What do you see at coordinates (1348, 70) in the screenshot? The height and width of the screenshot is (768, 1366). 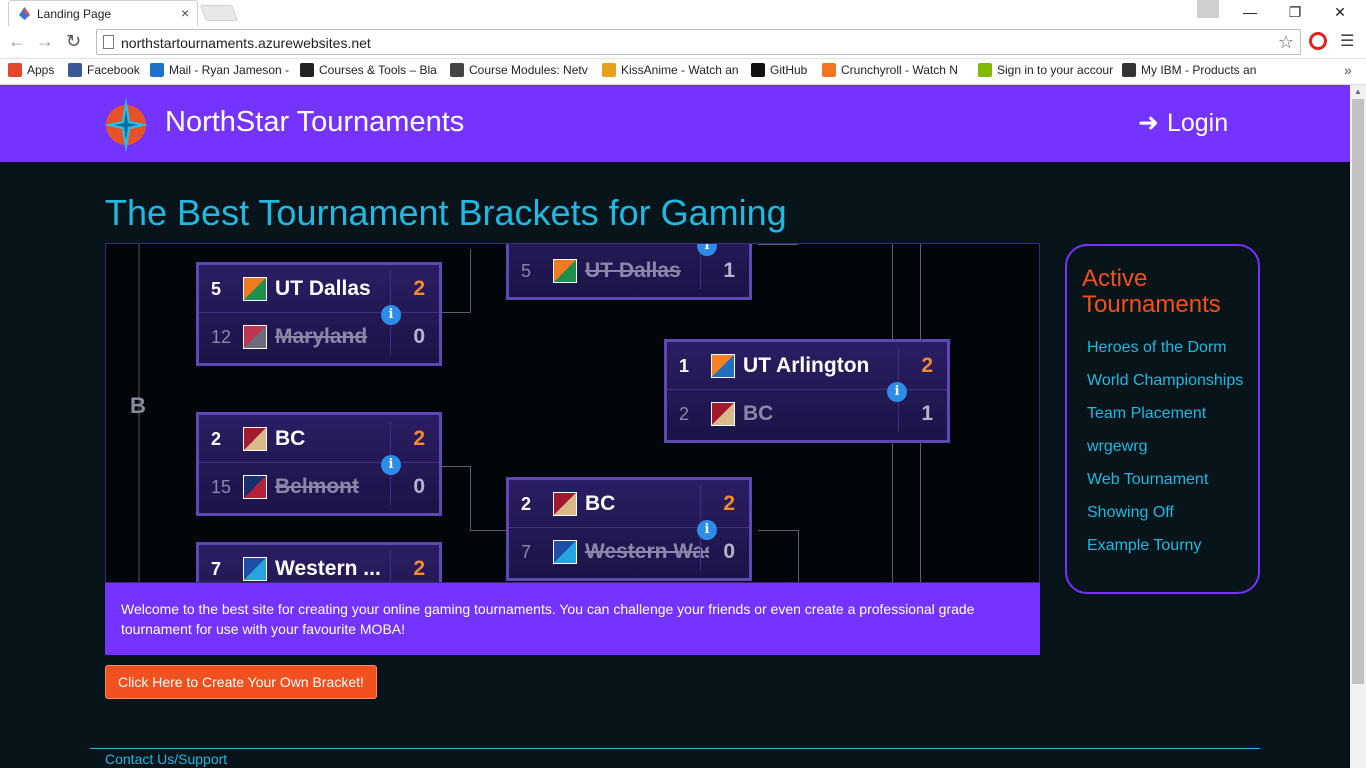 I see `more-bookmarks-icon: »` at bounding box center [1348, 70].